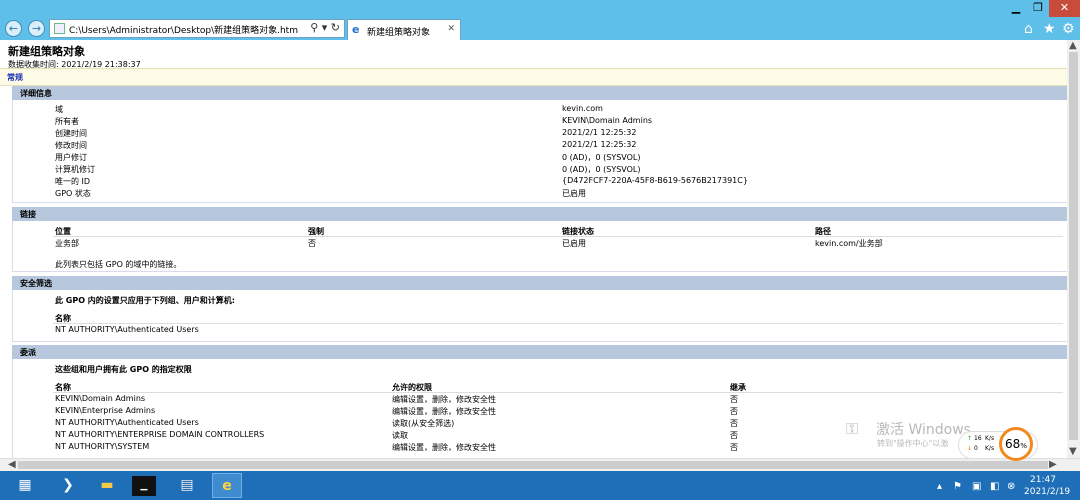 This screenshot has width=1080, height=500. I want to click on powershell-icon: ❯, so click(68, 485).